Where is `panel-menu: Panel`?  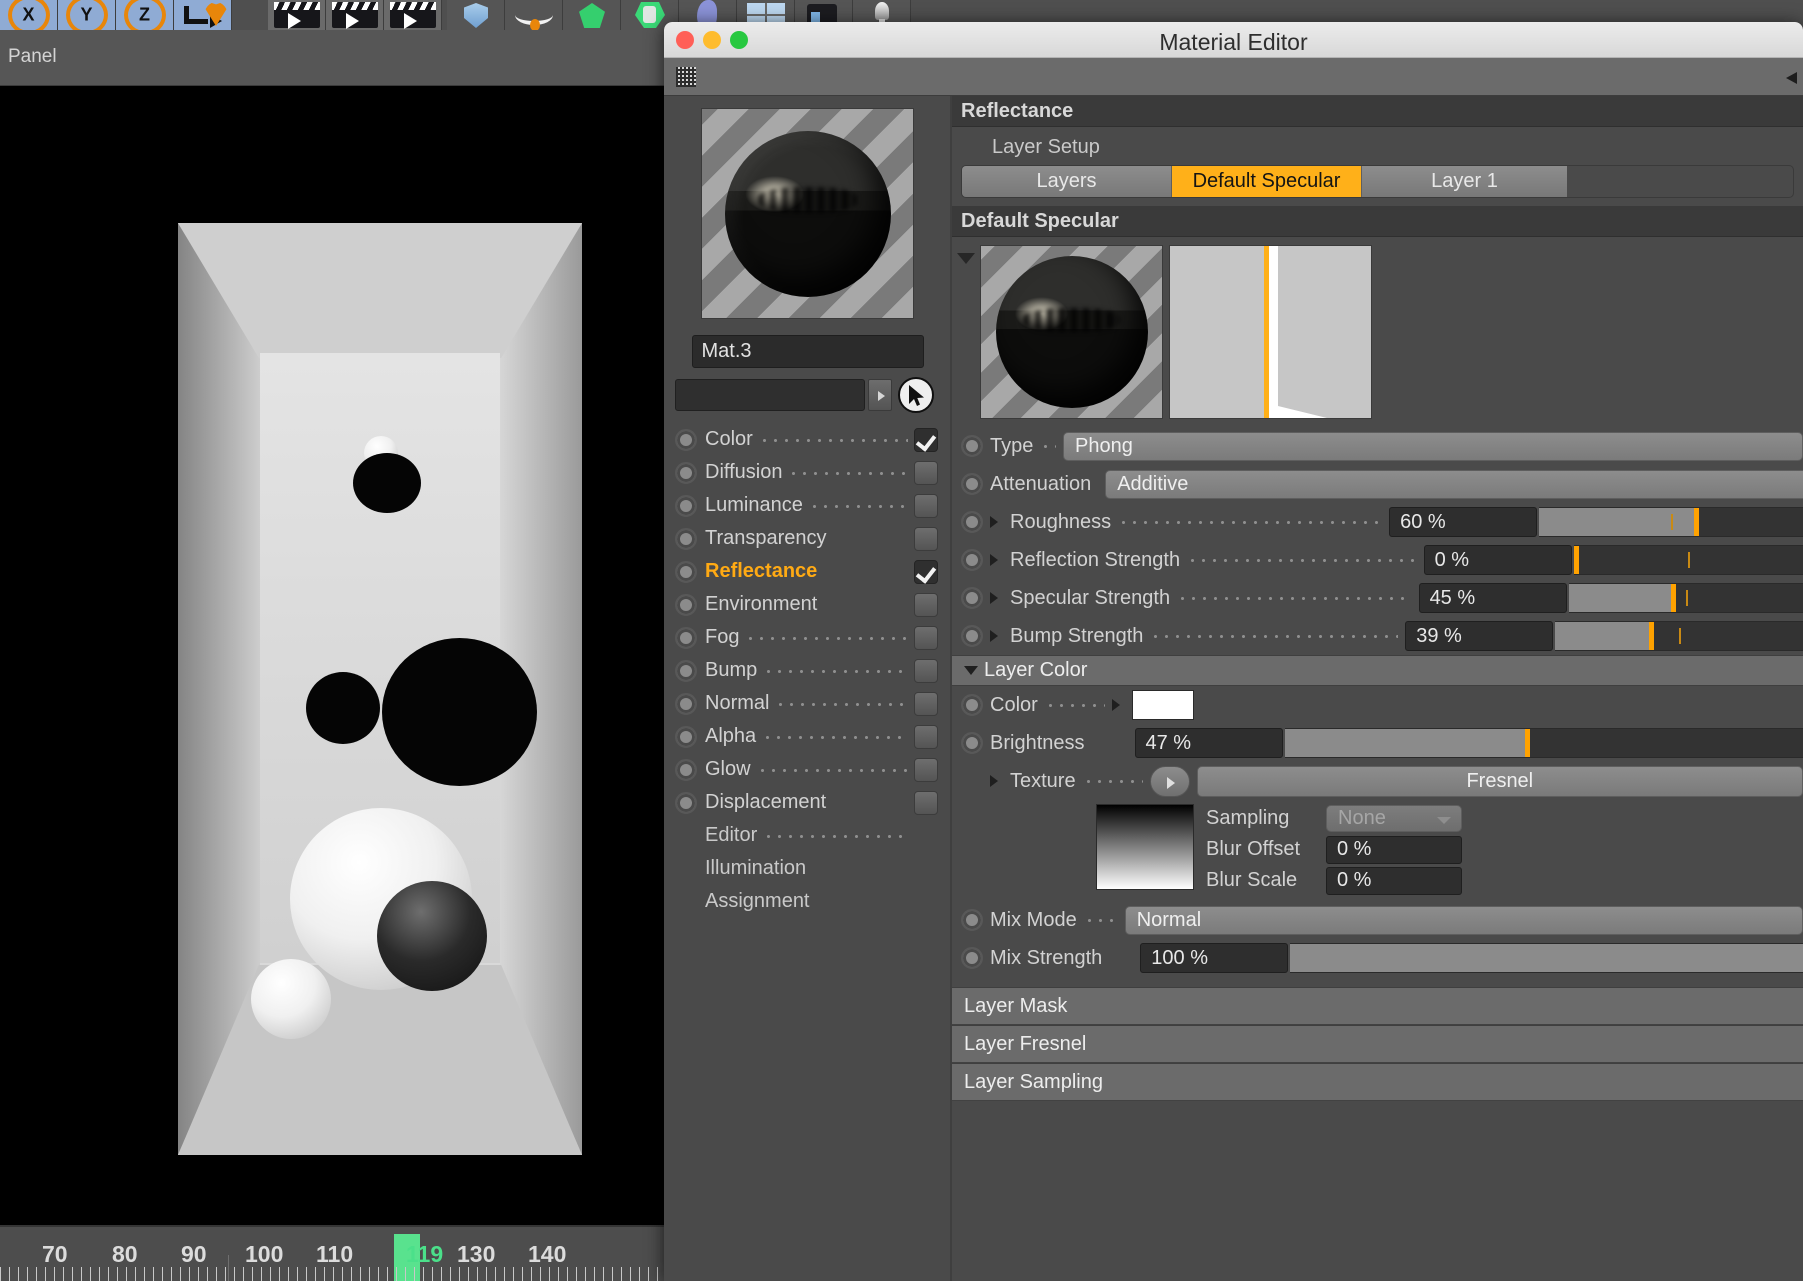
panel-menu: Panel is located at coordinates (32, 57).